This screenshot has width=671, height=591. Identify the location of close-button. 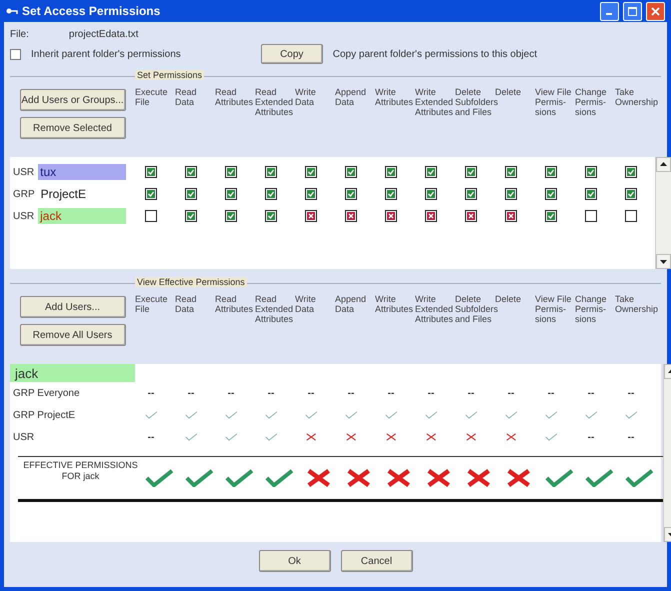
(655, 11).